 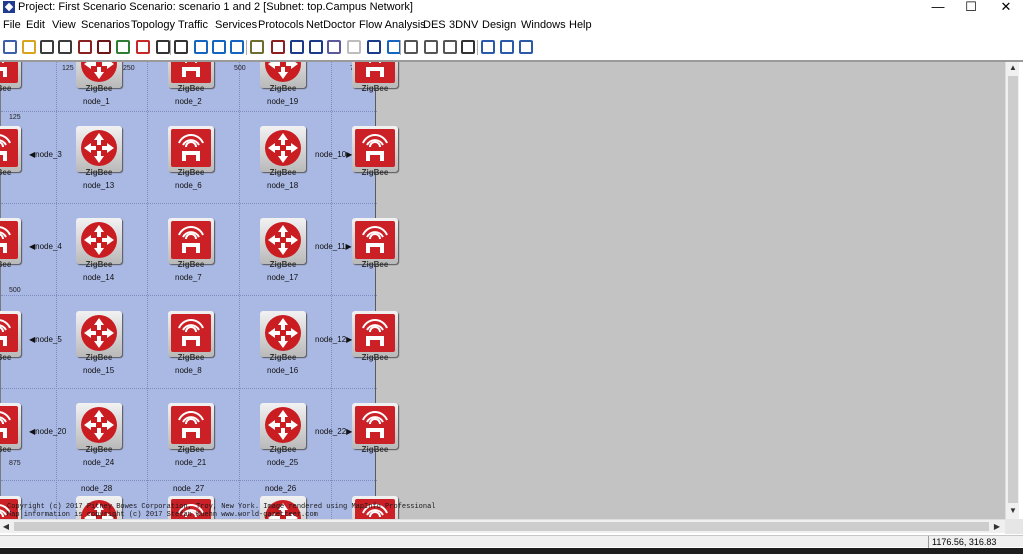 What do you see at coordinates (191, 79) in the screenshot?
I see `zigbee-coordinator-node-2: ZigBee` at bounding box center [191, 79].